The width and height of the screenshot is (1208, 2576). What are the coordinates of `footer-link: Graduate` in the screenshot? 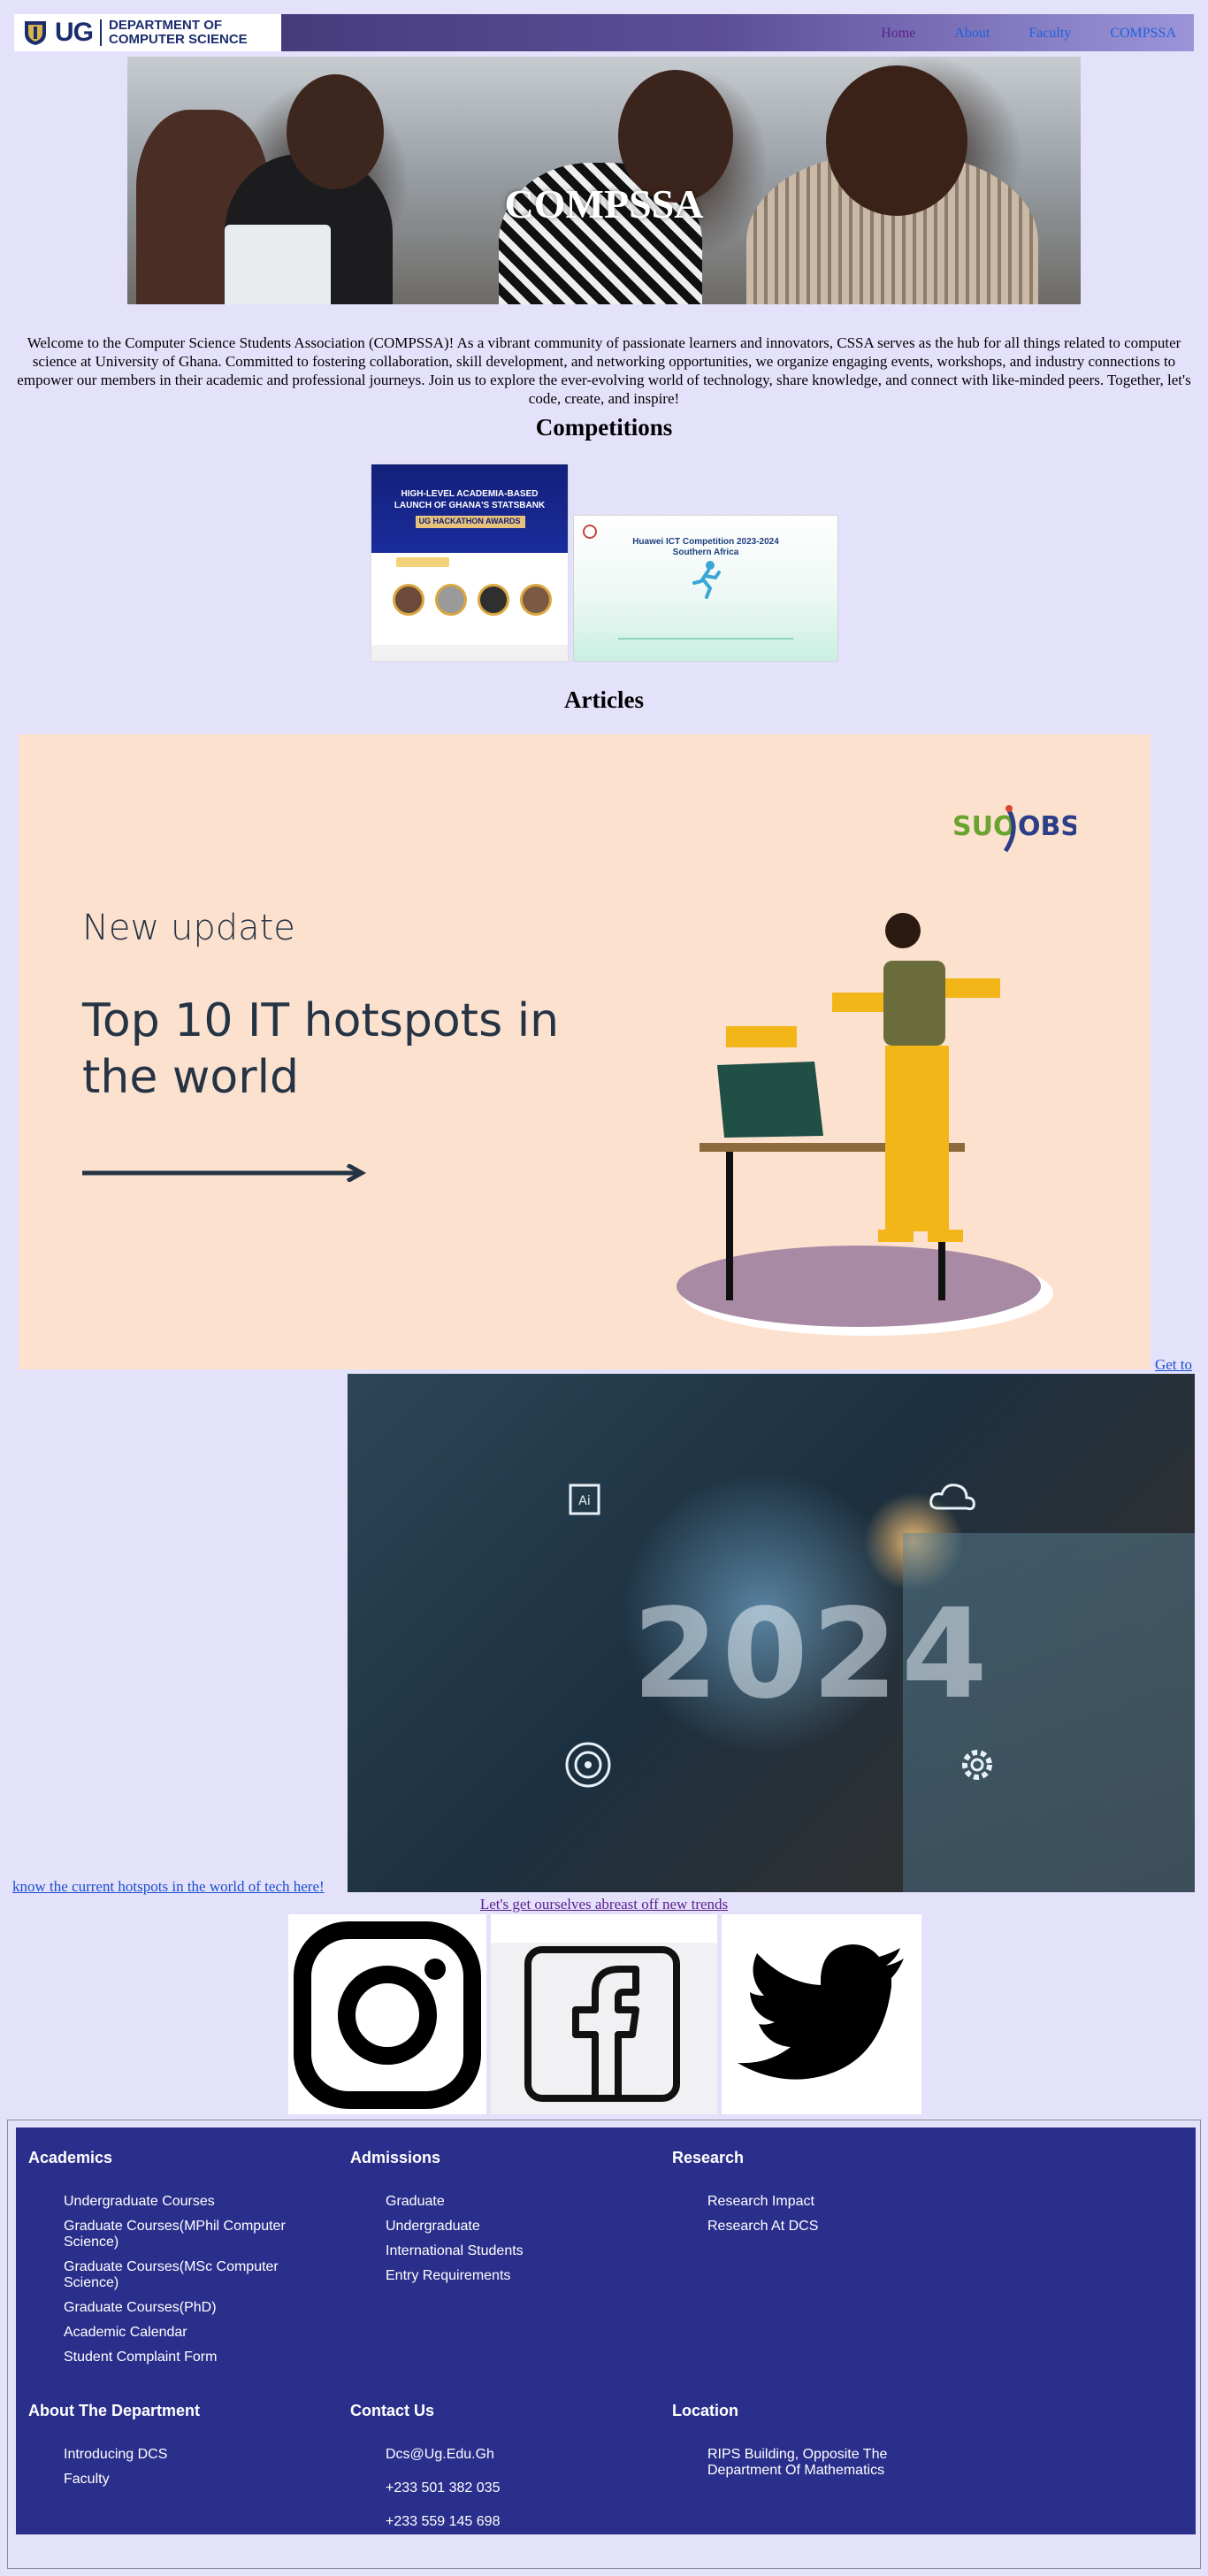 It's located at (505, 2202).